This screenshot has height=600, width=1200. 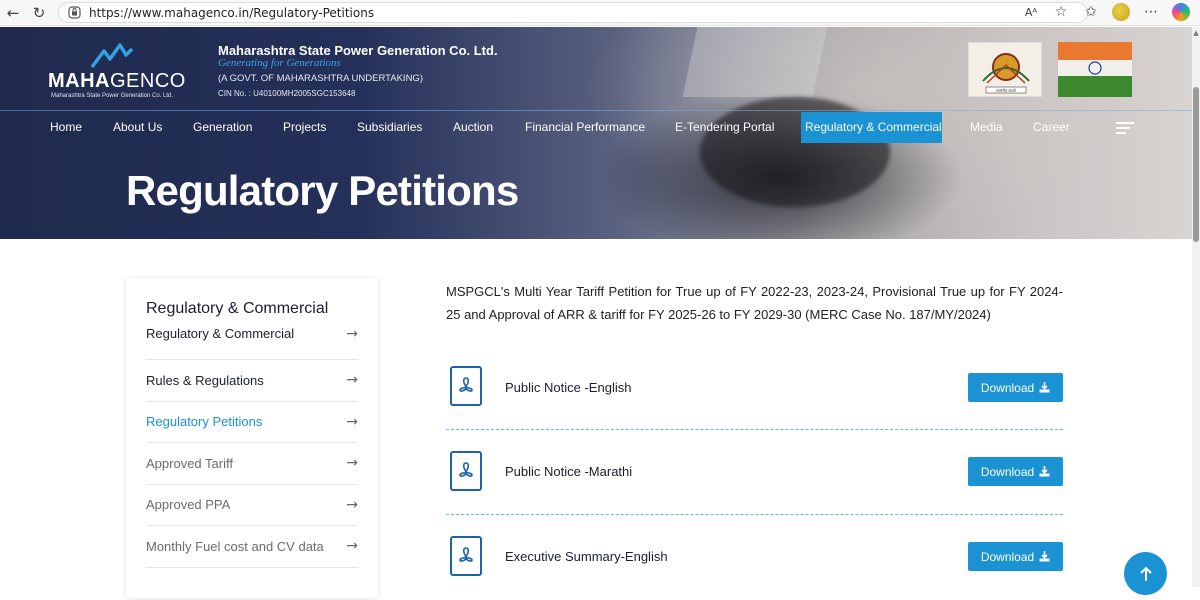 I want to click on state-emblem-image: सत्यमेव जयते, so click(x=1005, y=69).